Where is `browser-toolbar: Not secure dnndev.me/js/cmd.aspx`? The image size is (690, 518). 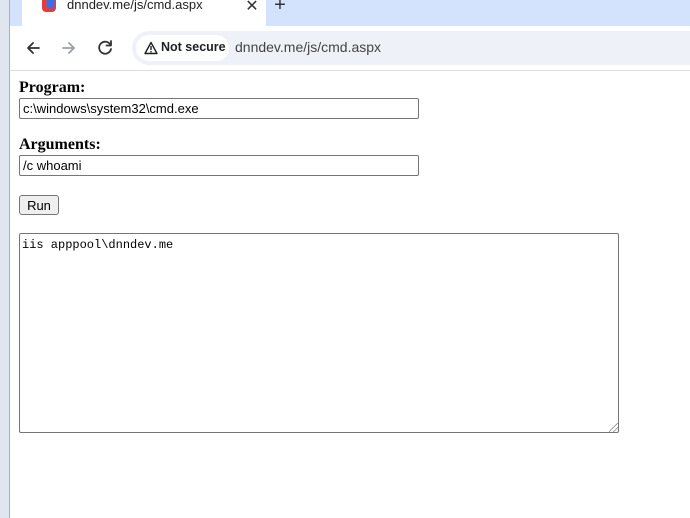 browser-toolbar: Not secure dnndev.me/js/cmd.aspx is located at coordinates (350, 48).